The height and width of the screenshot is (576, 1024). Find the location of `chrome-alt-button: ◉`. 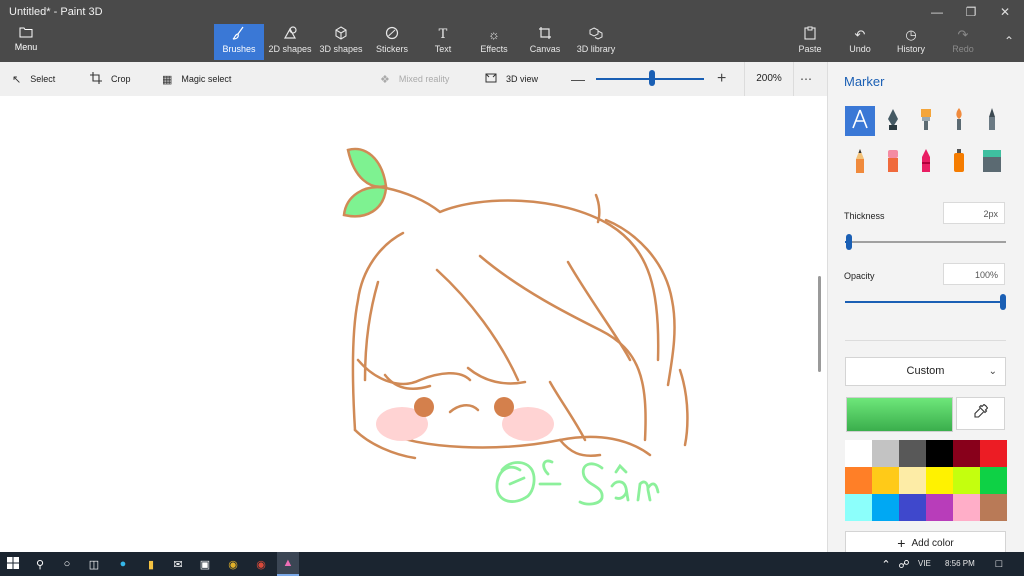

chrome-alt-button: ◉ is located at coordinates (261, 564).